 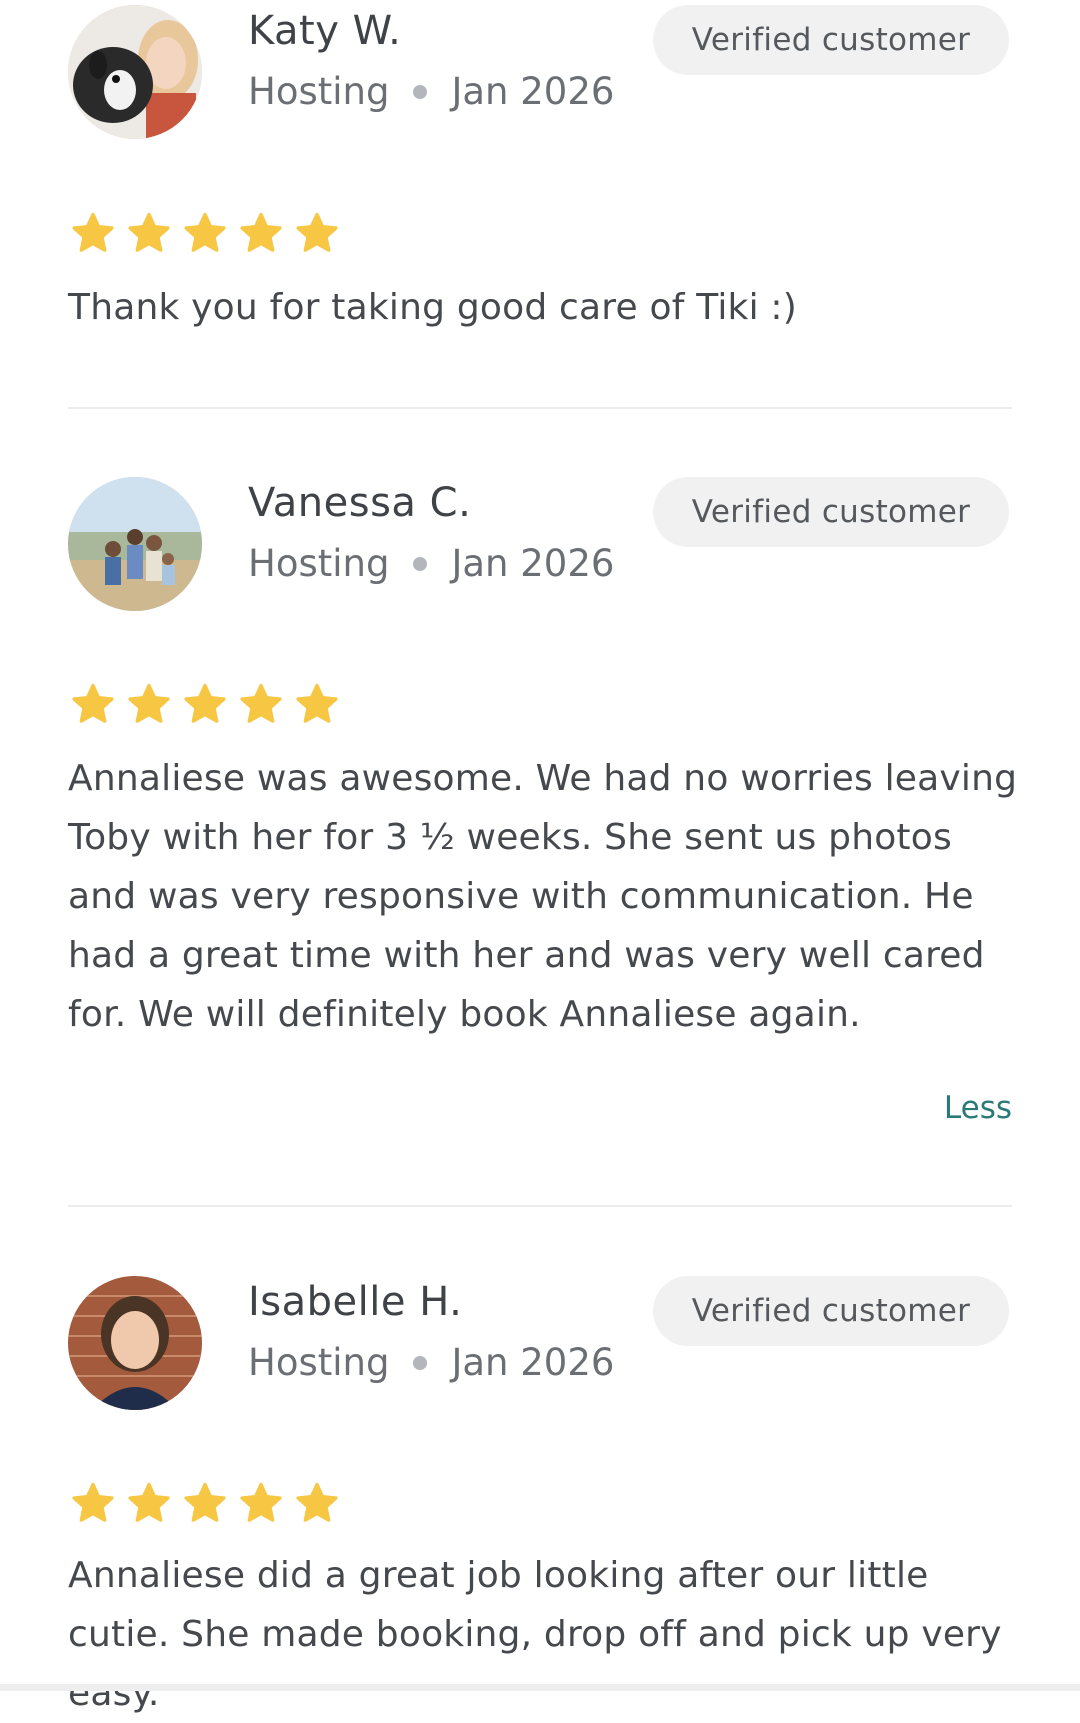 I want to click on page-bottom-edge, so click(x=540, y=1687).